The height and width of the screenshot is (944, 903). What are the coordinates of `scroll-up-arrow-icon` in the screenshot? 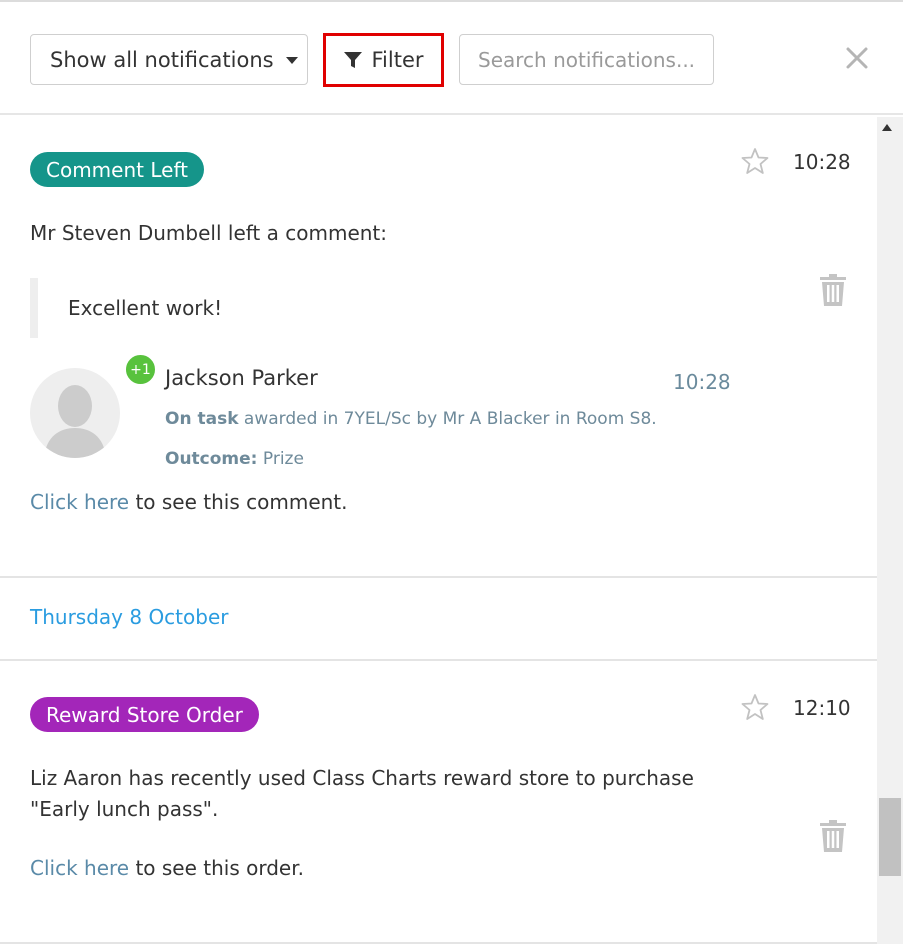 It's located at (887, 127).